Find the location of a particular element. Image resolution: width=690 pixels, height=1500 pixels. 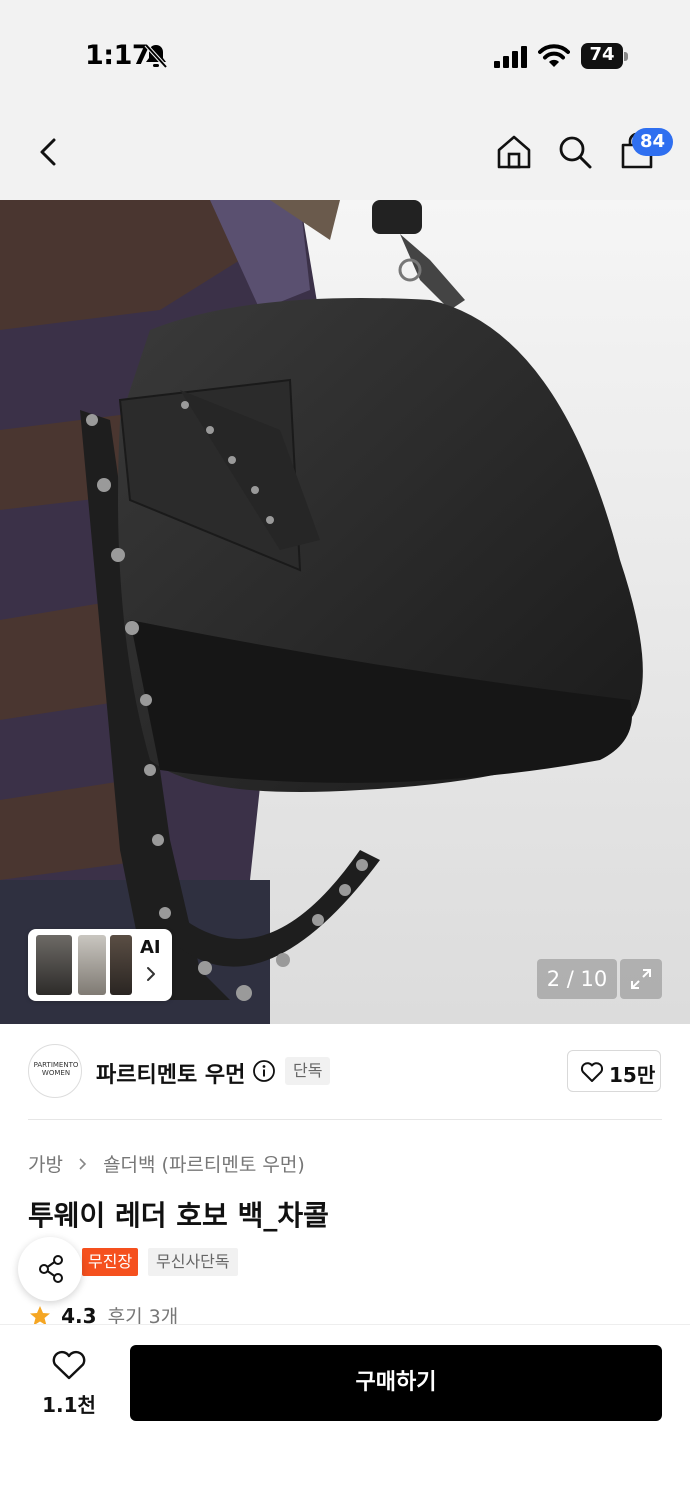

brand-like-button: 15만 is located at coordinates (614, 1071).